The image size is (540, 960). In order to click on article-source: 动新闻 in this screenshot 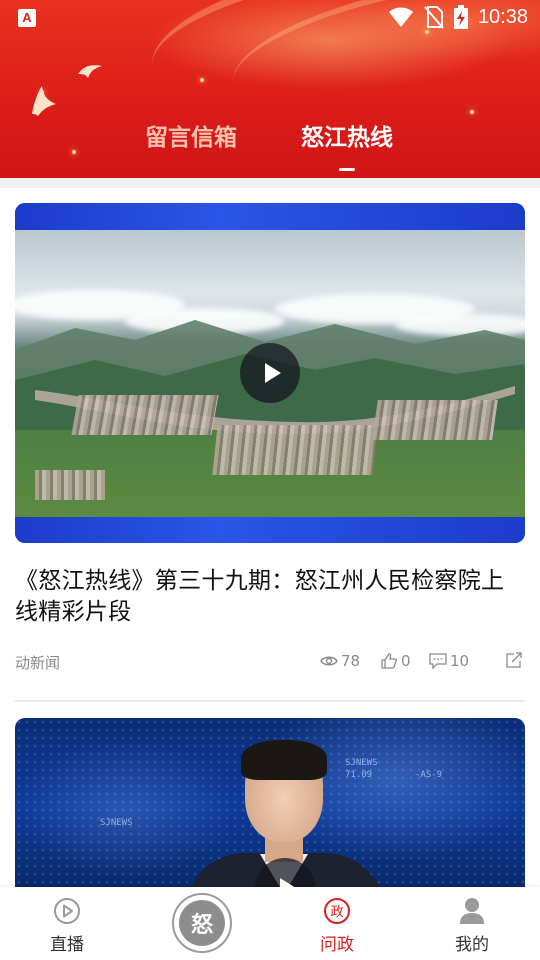, I will do `click(38, 663)`.